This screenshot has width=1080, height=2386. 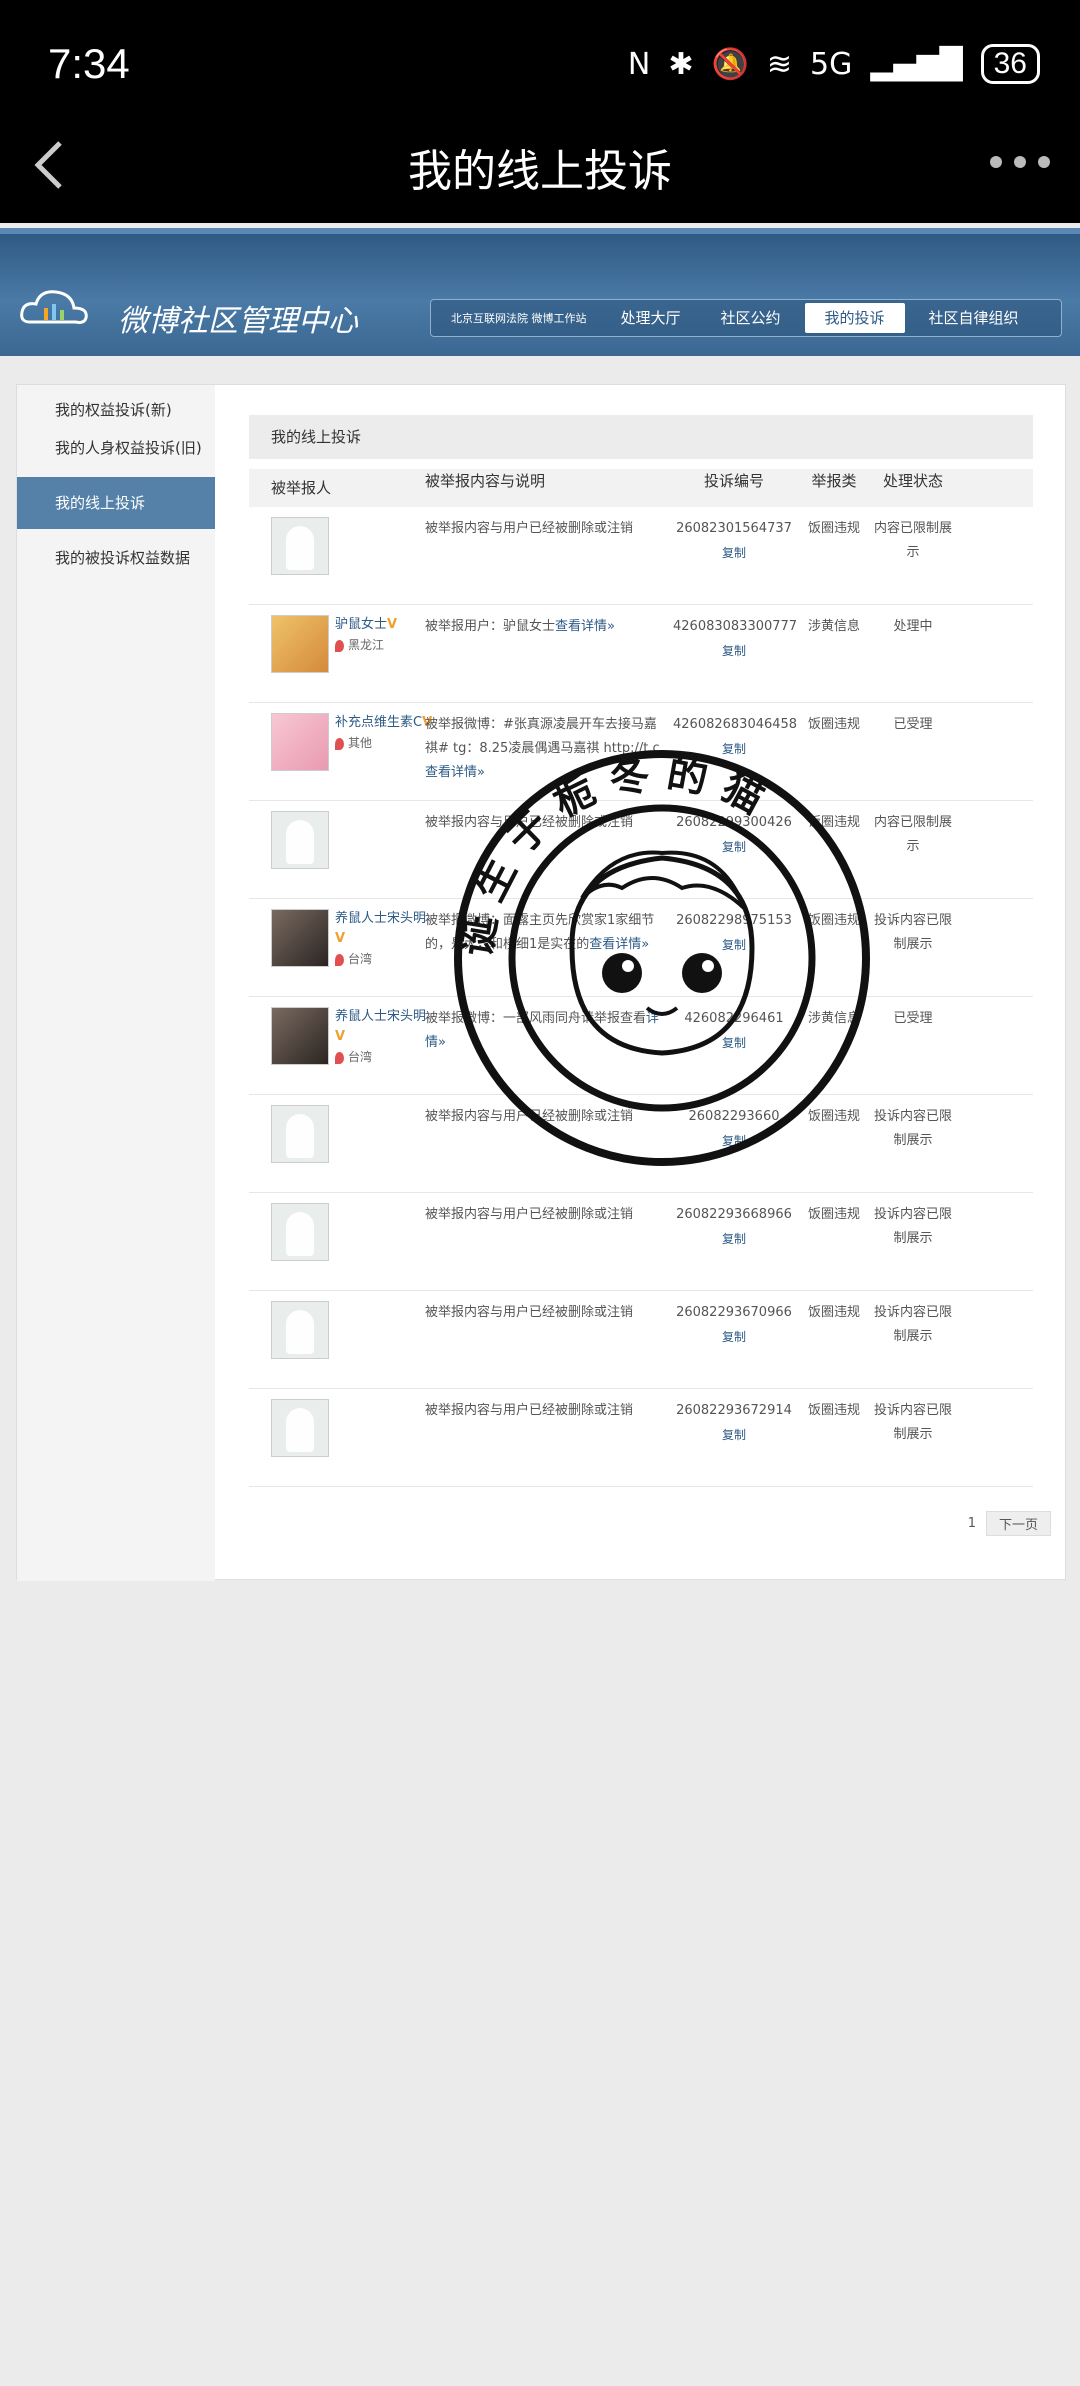 What do you see at coordinates (378, 722) in the screenshot?
I see `reported-user-name: 补充点维生素C` at bounding box center [378, 722].